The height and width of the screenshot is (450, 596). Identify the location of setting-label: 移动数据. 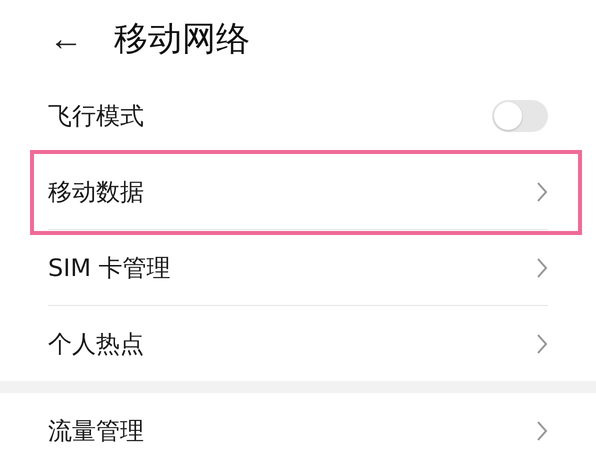
(96, 192).